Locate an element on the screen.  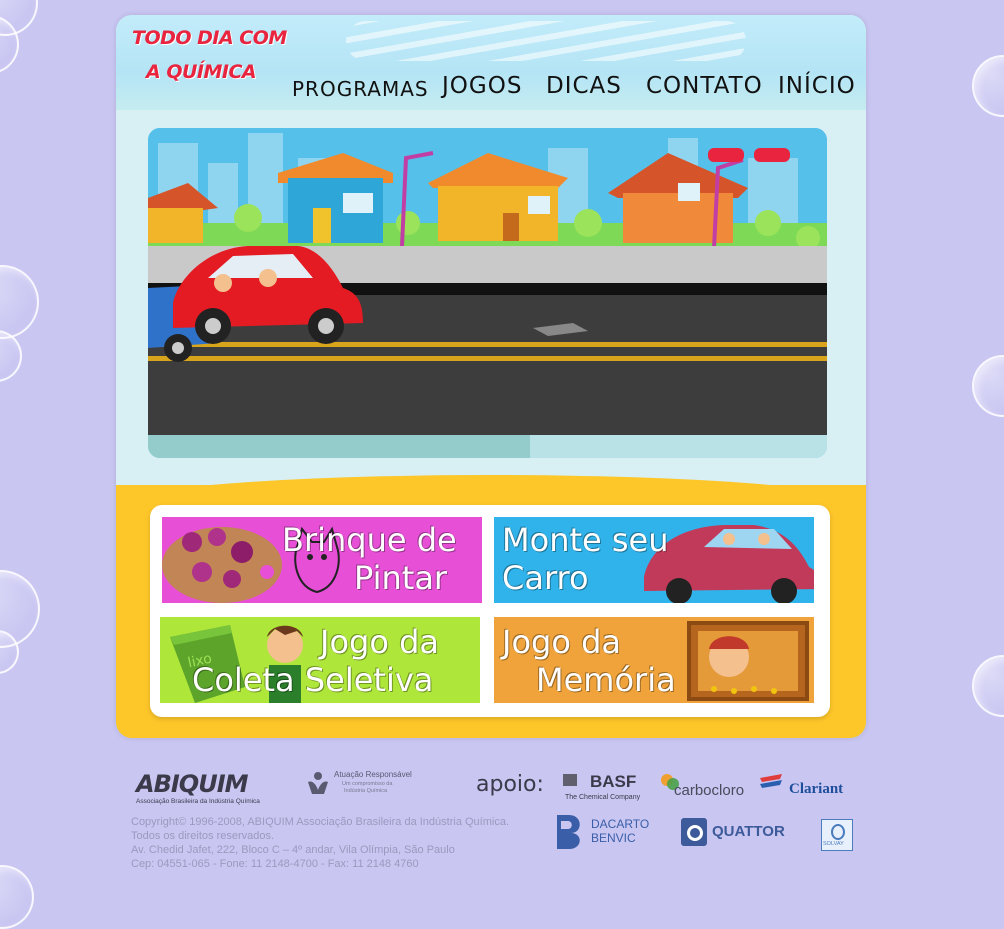
clariant-text: Clariant is located at coordinates (816, 789).